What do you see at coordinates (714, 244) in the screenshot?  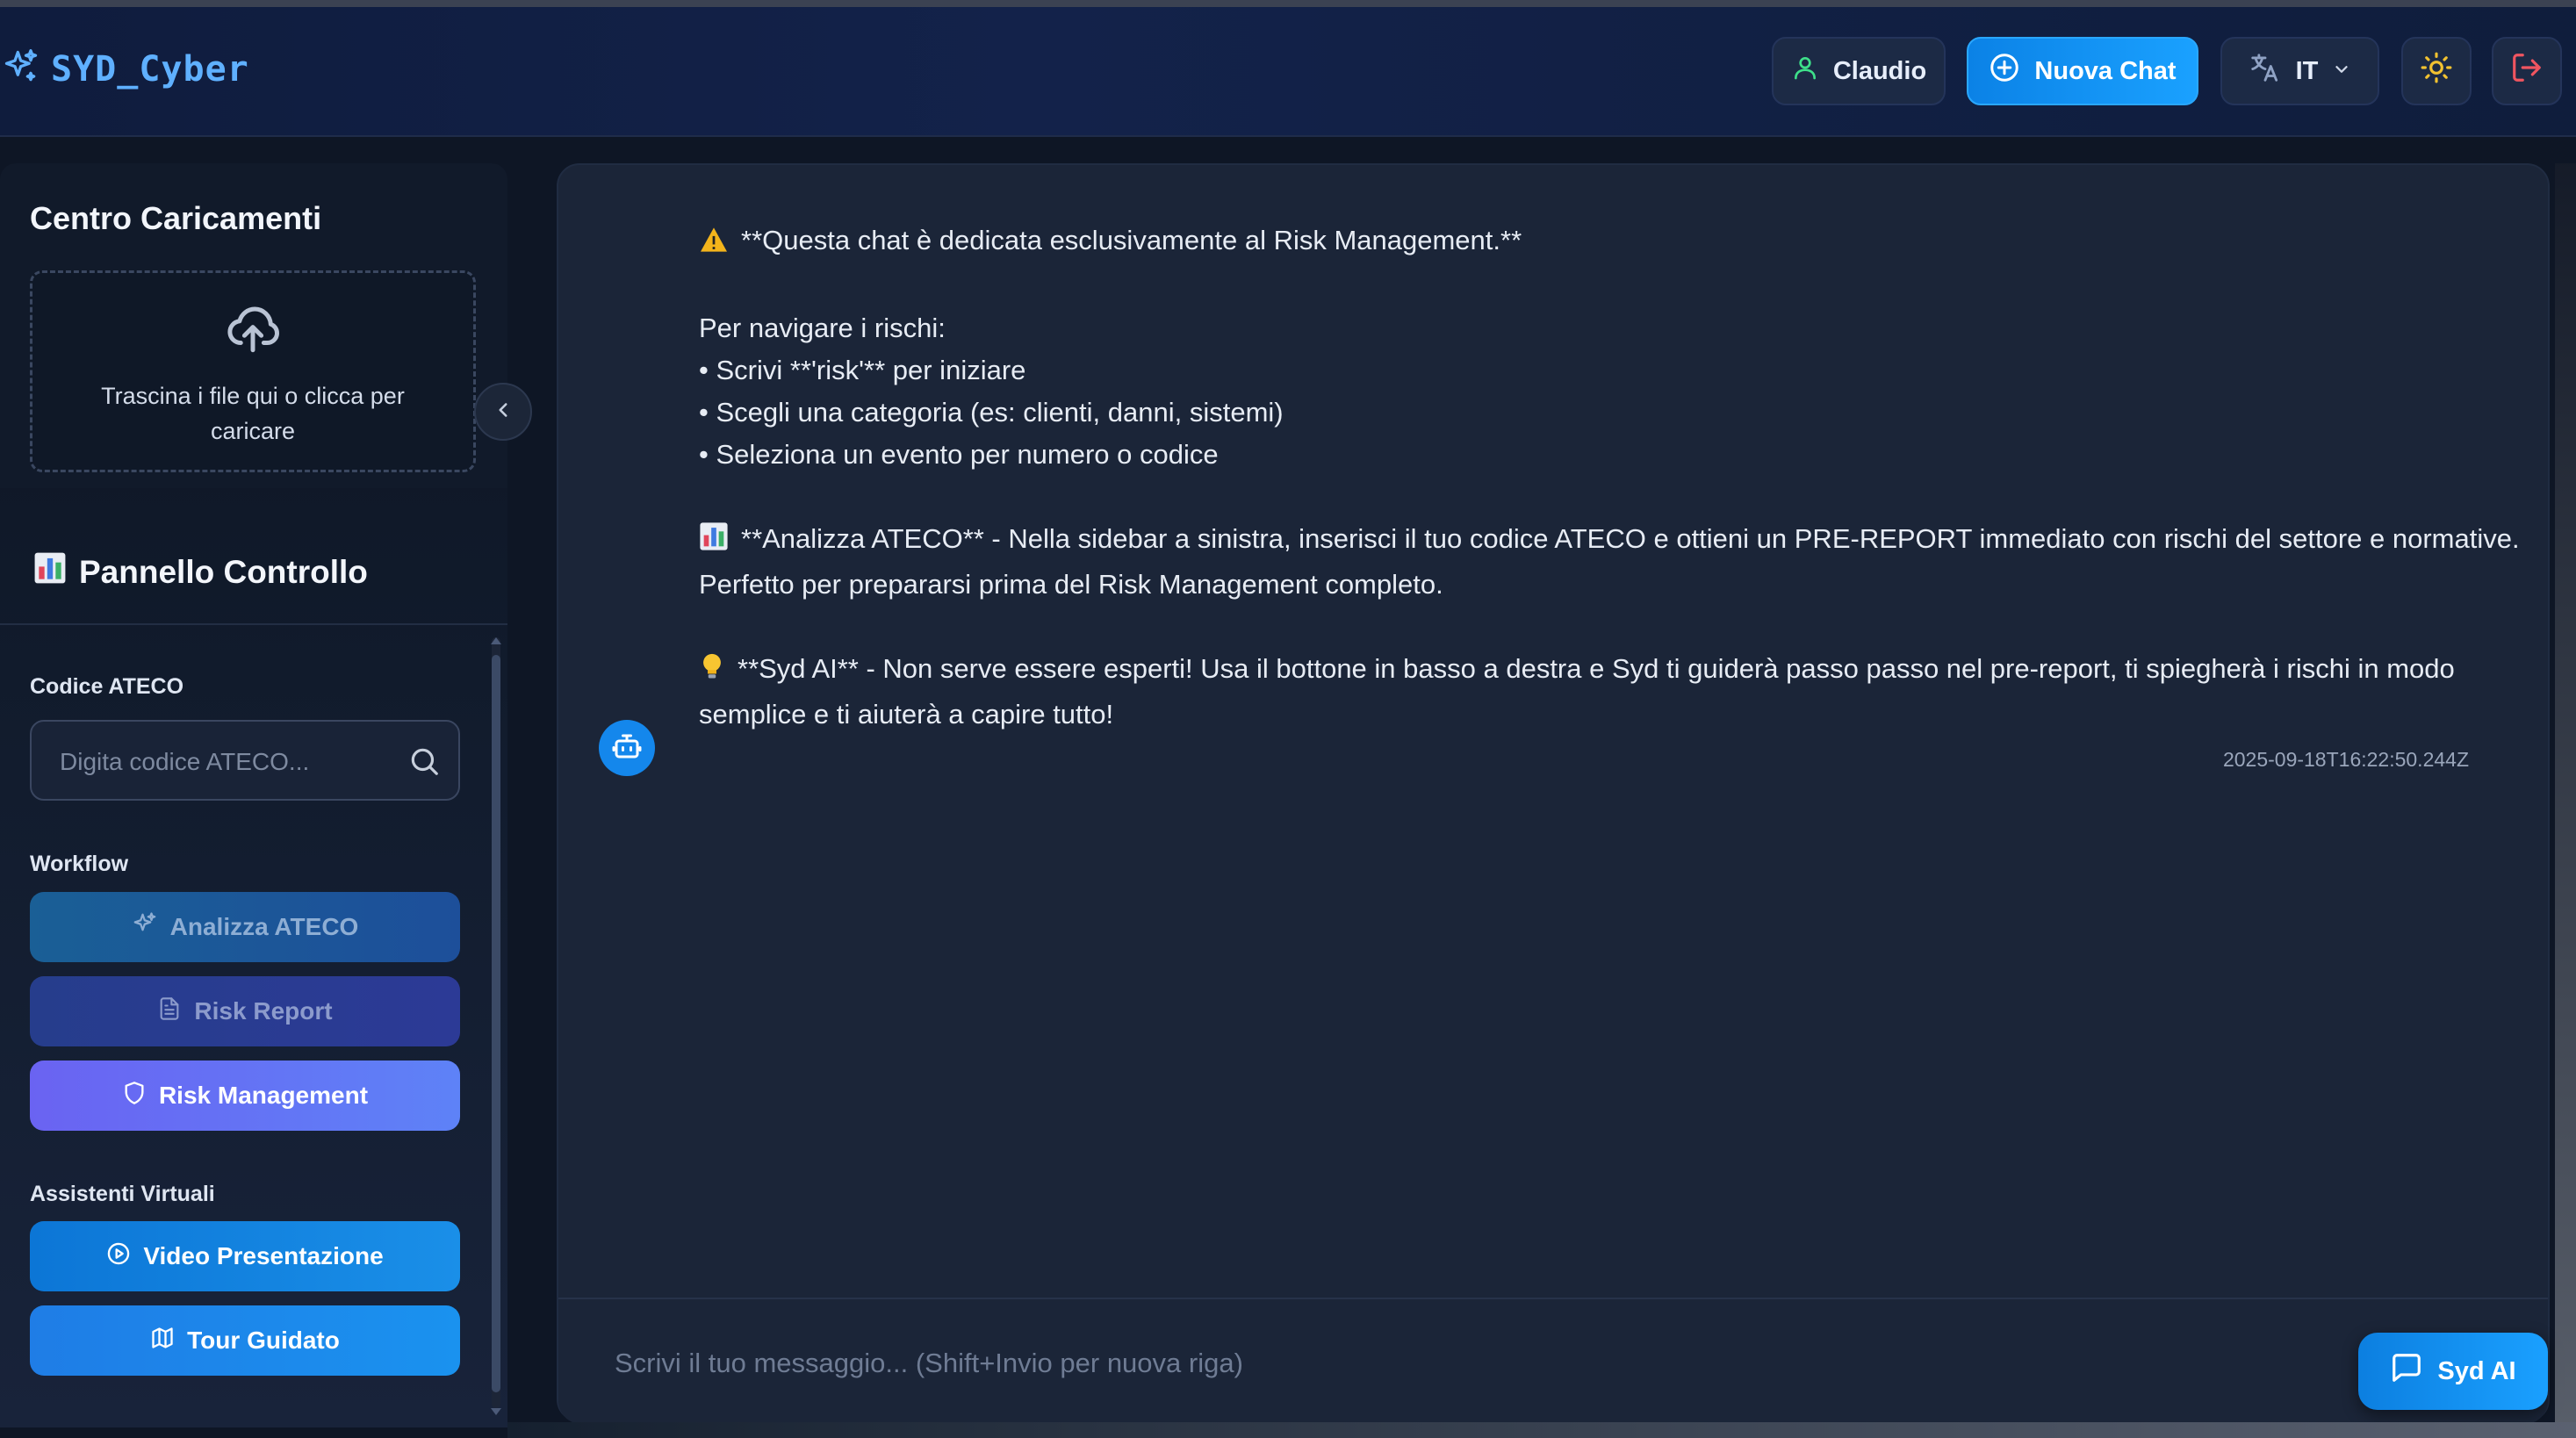 I see `warning-icon` at bounding box center [714, 244].